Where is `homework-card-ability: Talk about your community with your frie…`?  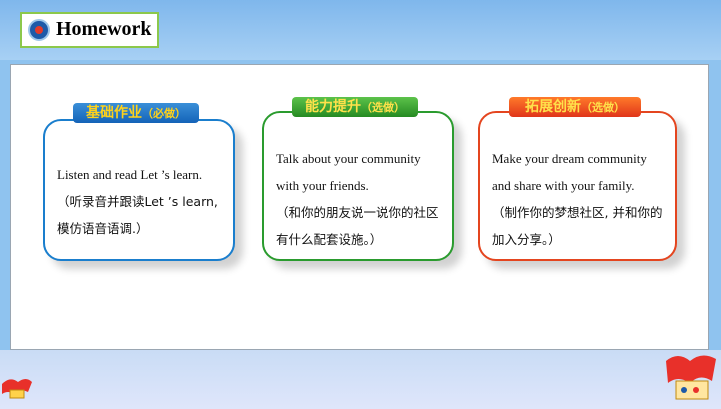
homework-card-ability: Talk about your community with your frie… is located at coordinates (358, 186).